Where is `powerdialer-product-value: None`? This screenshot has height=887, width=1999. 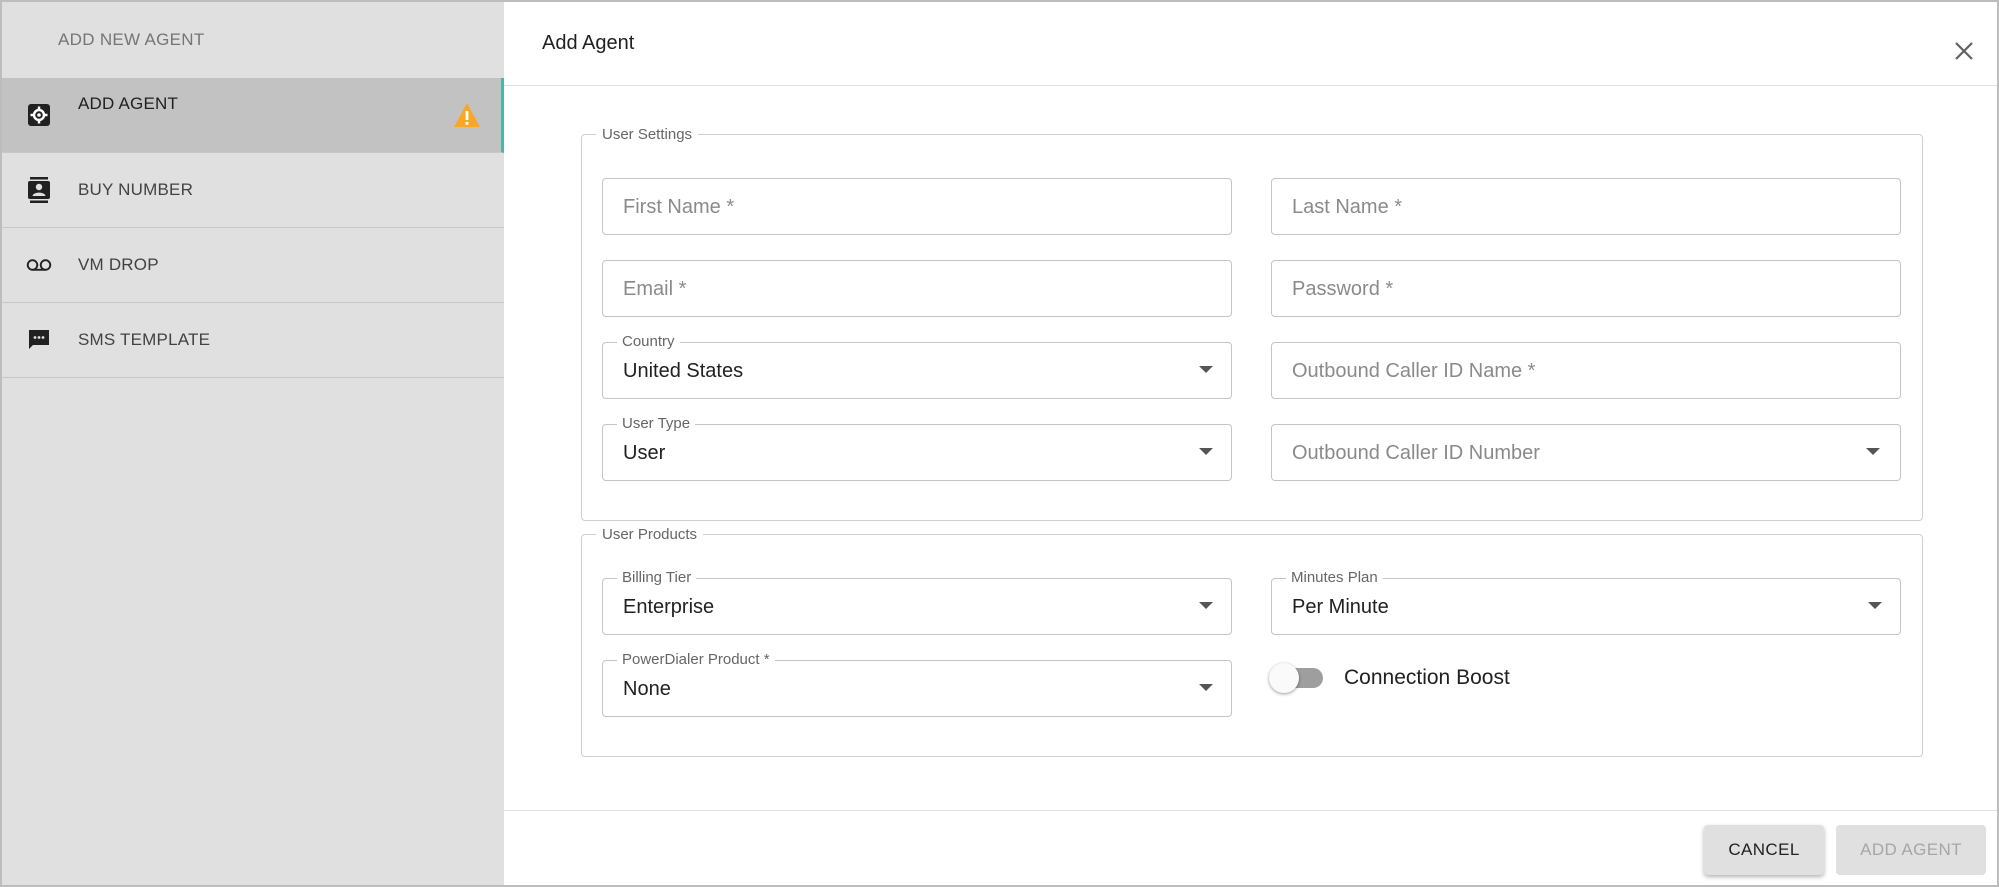 powerdialer-product-value: None is located at coordinates (647, 689).